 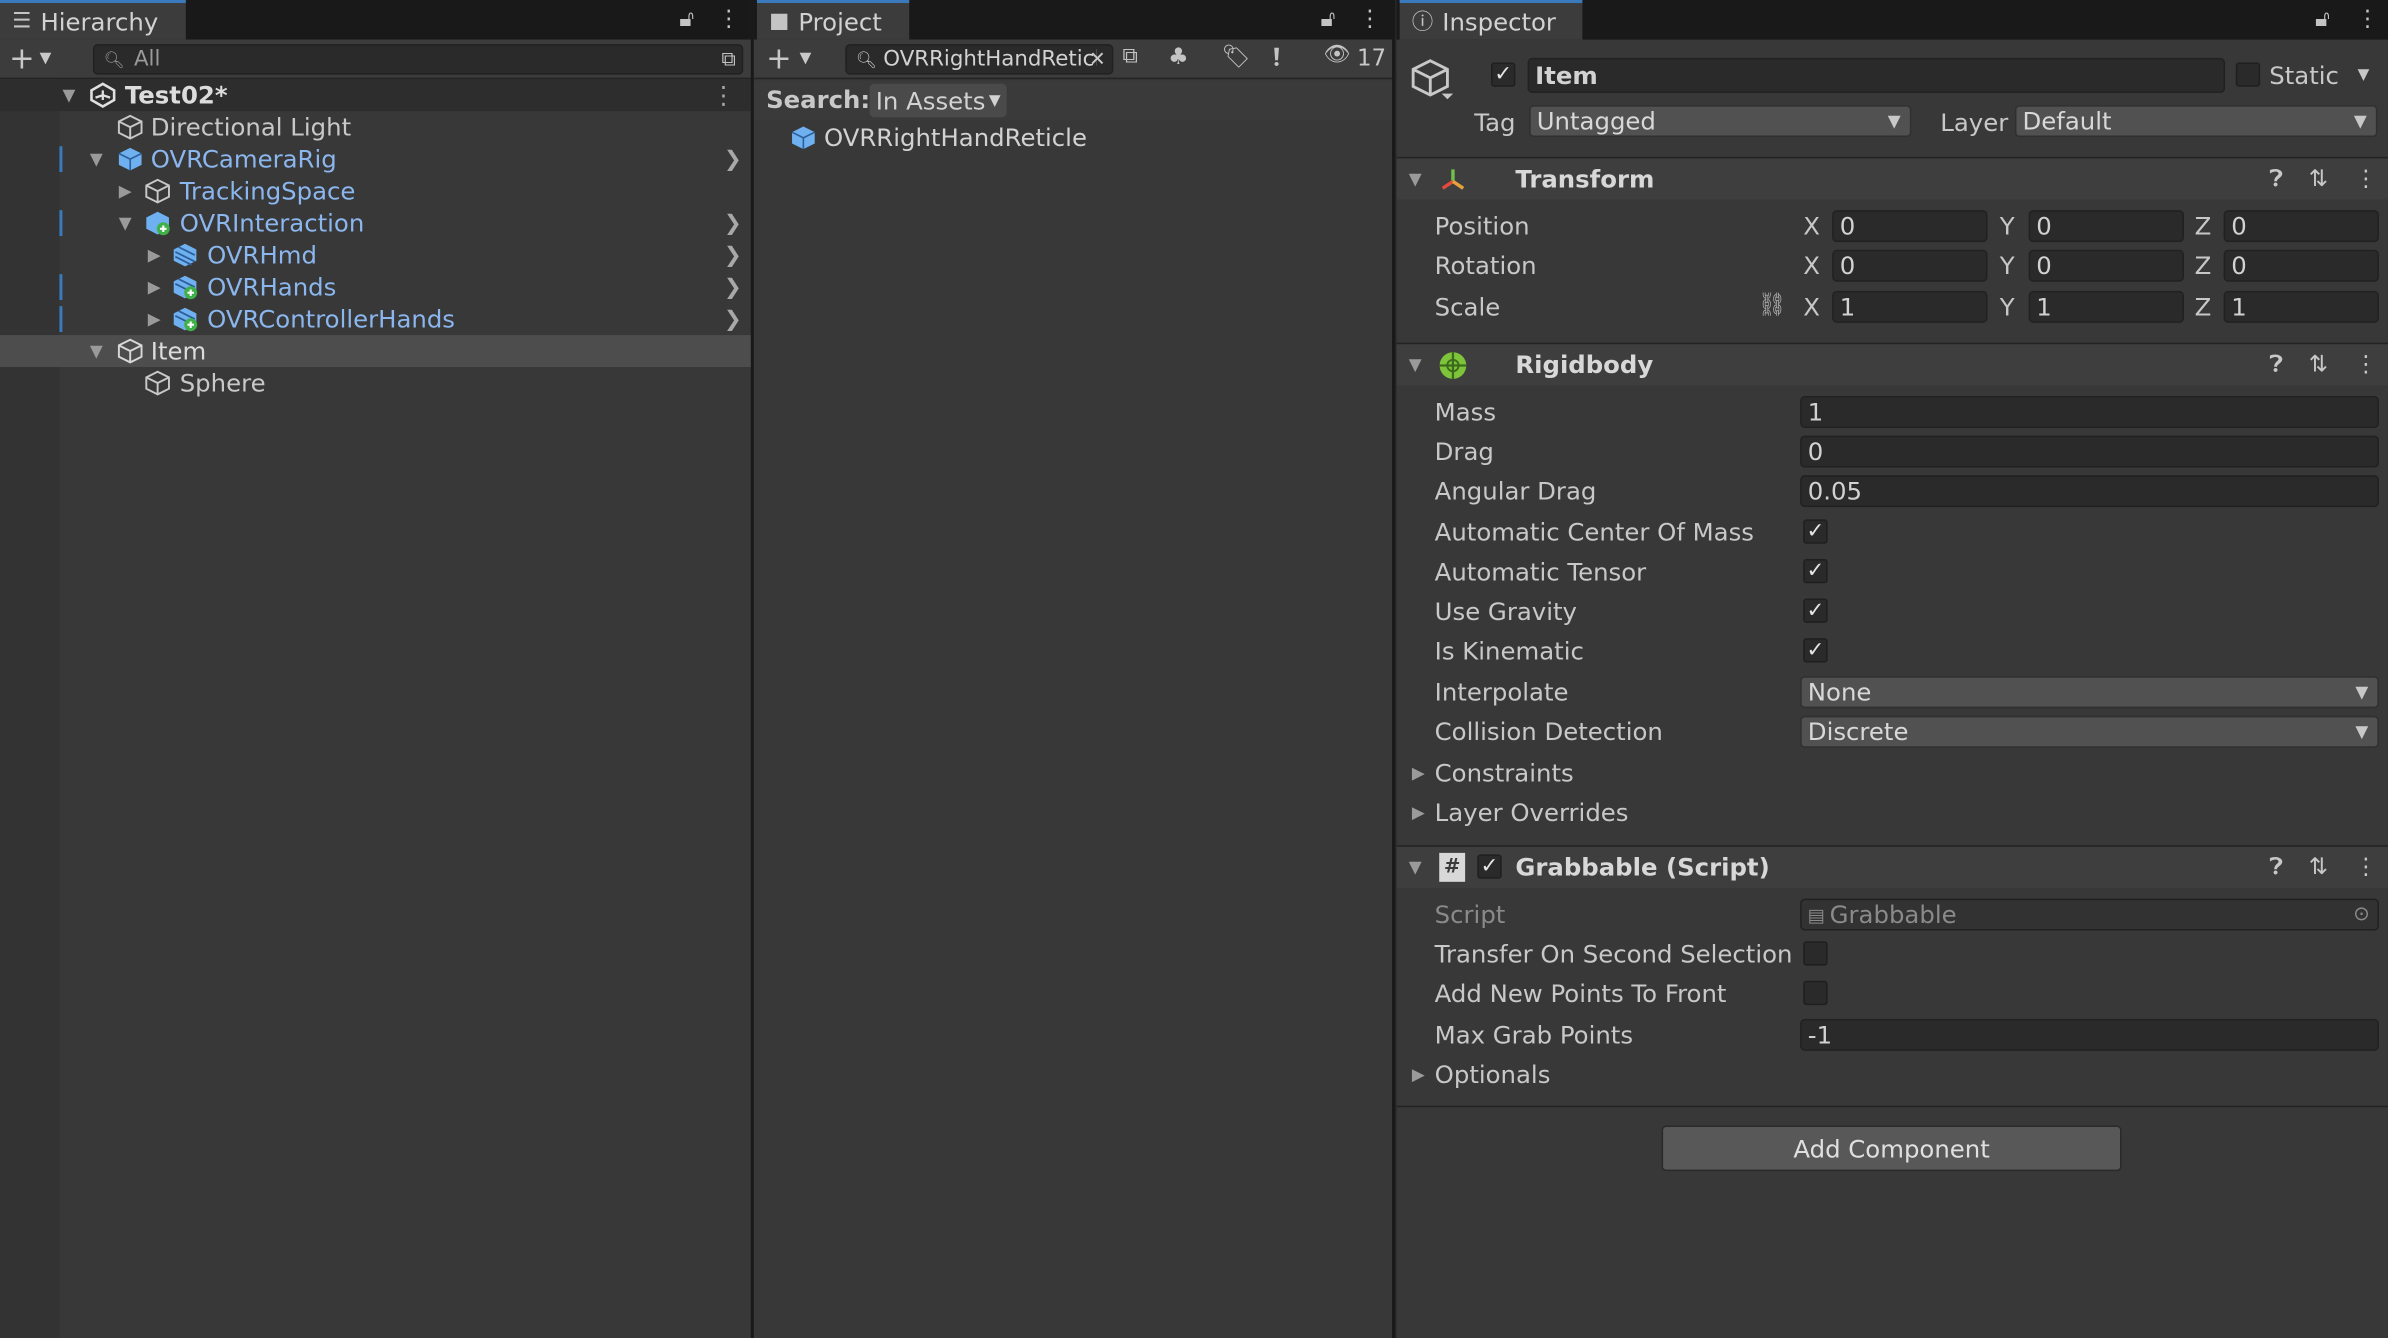 What do you see at coordinates (2089, 451) in the screenshot?
I see `drag-field: 0` at bounding box center [2089, 451].